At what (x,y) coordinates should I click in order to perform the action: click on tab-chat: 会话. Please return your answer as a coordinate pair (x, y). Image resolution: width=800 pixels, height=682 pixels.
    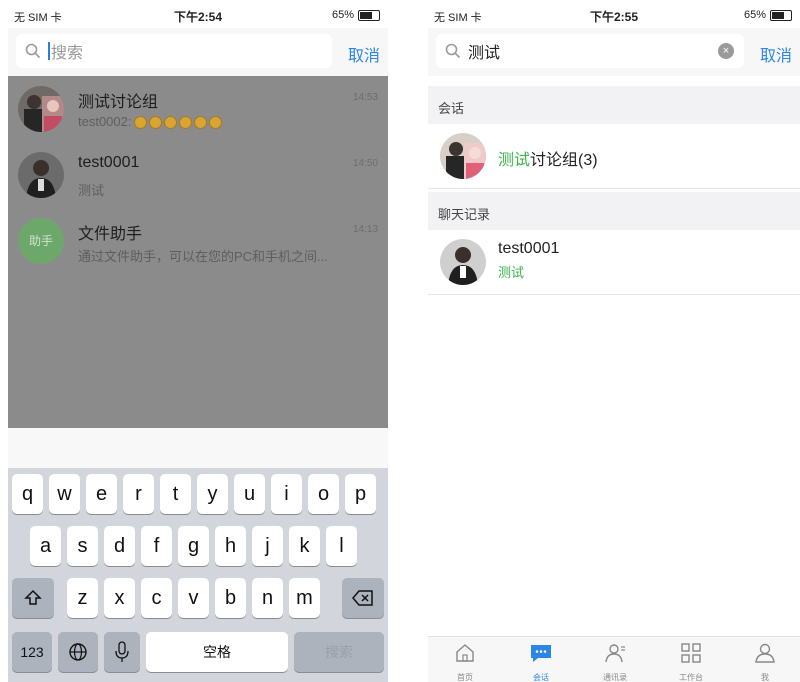
    Looking at the image, I should click on (541, 661).